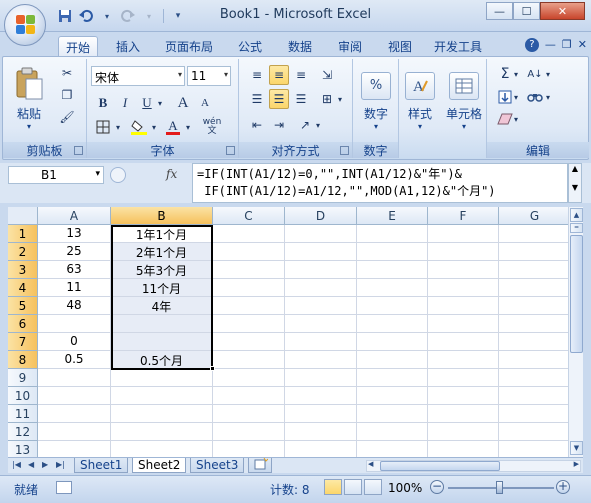 The height and width of the screenshot is (503, 591). What do you see at coordinates (533, 216) in the screenshot?
I see `column-header-g: G` at bounding box center [533, 216].